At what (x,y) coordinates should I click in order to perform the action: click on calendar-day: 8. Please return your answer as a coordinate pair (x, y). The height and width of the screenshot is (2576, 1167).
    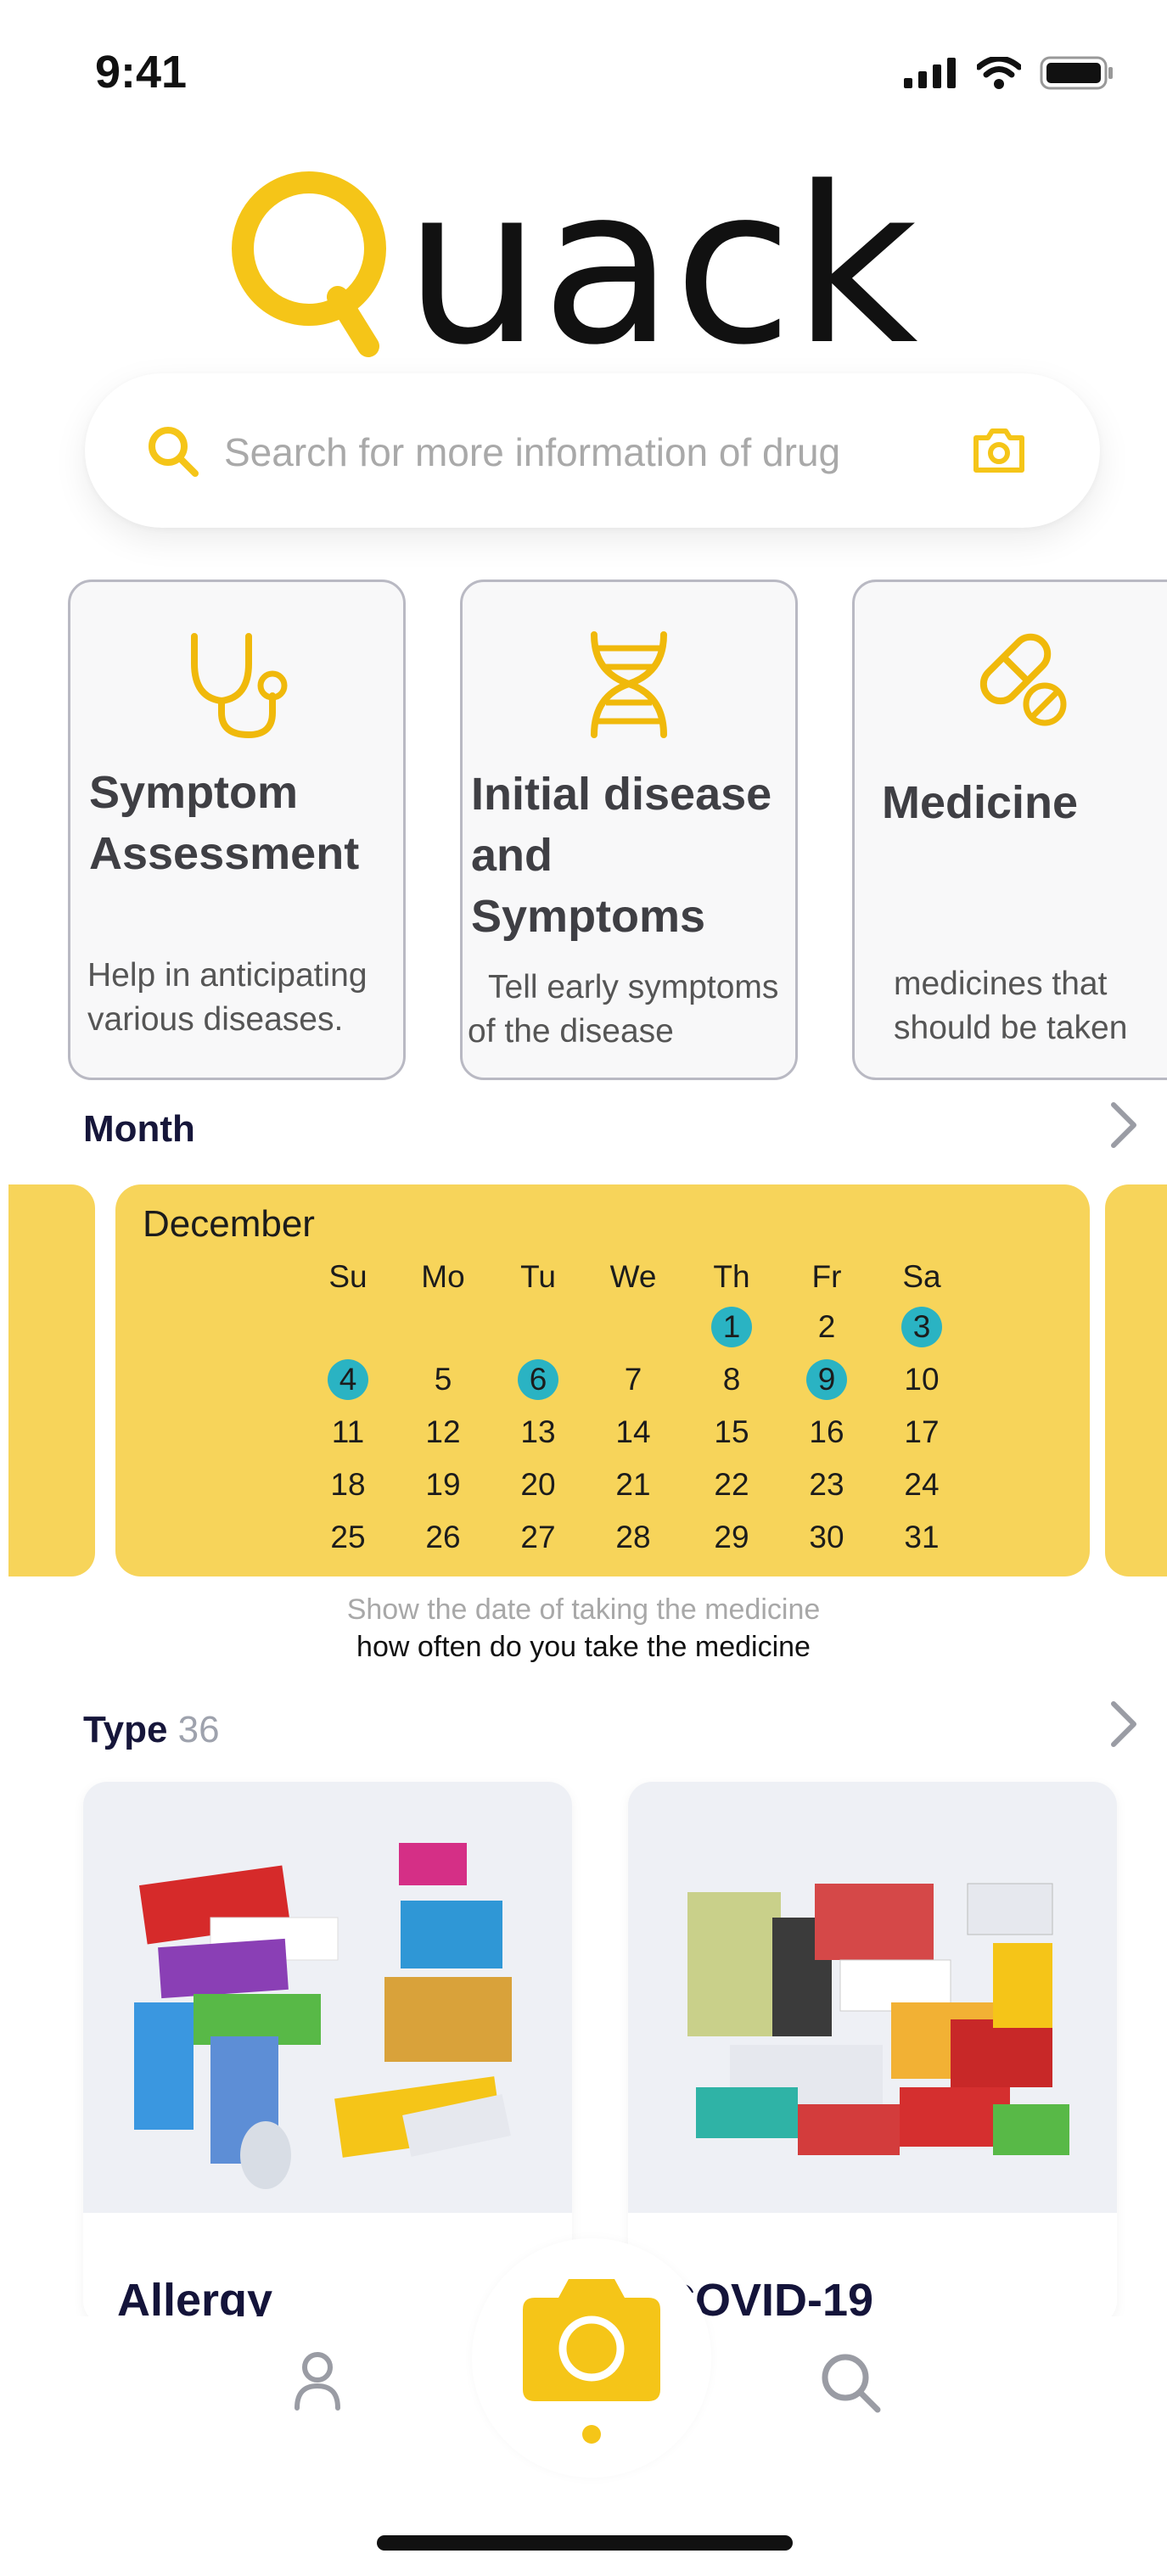
    Looking at the image, I should click on (731, 1379).